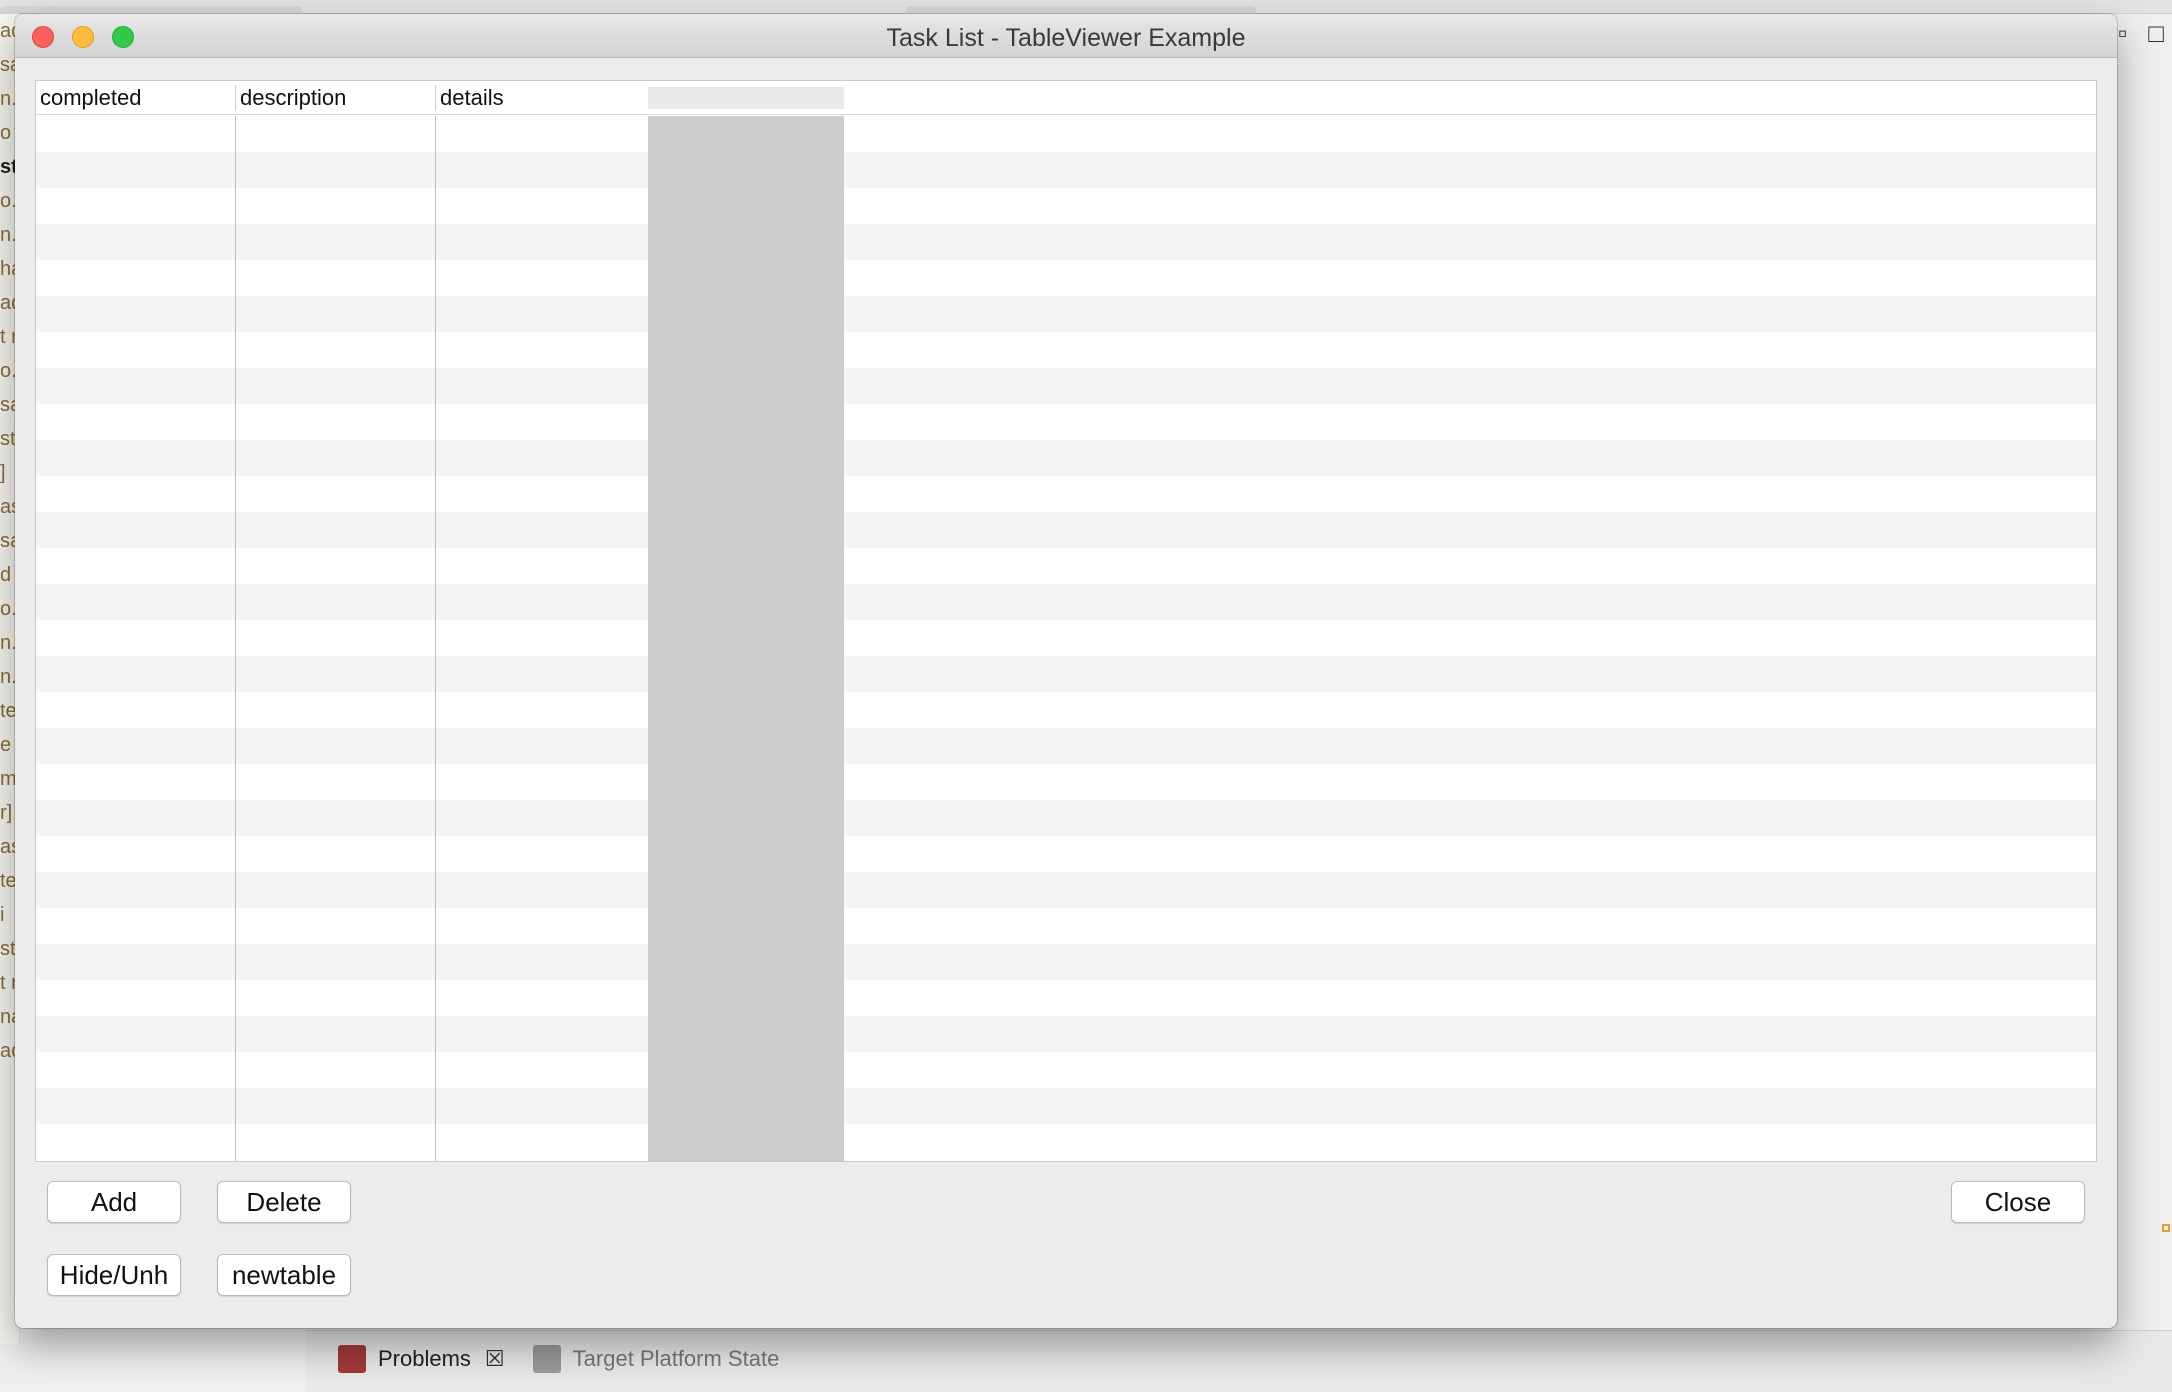  I want to click on title-bar: Task List - TableViewer Example, so click(1066, 36).